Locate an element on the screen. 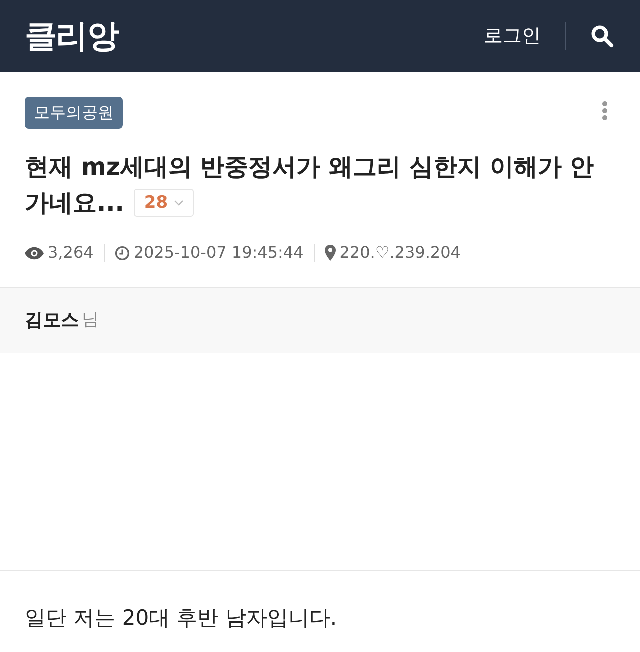 The height and width of the screenshot is (652, 640). eye-icon is located at coordinates (34, 253).